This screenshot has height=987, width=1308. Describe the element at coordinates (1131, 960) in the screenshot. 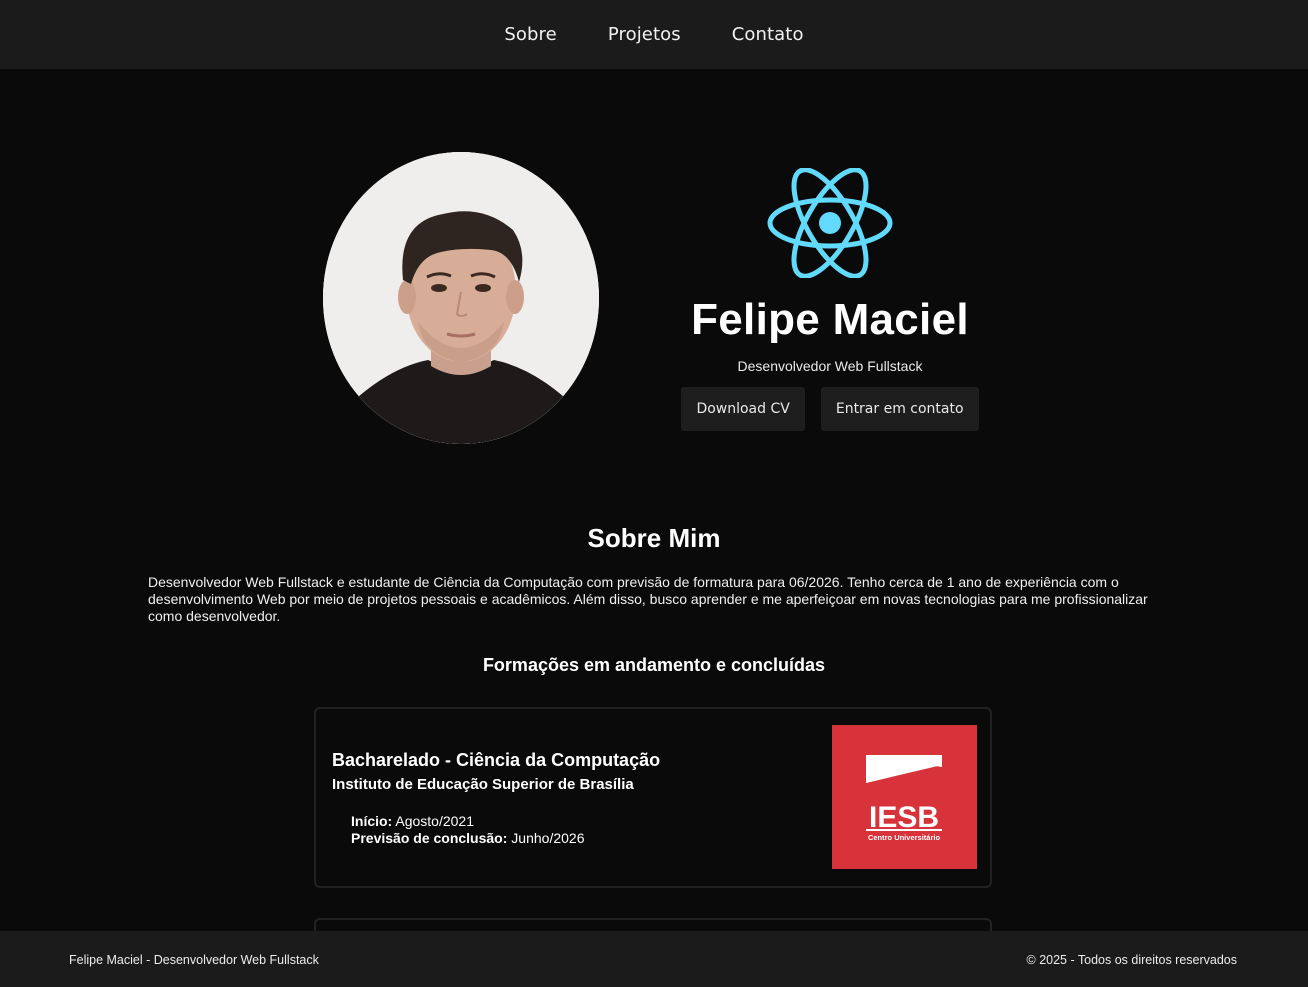

I see `footer-copyright: © 2025 - Todos os direitos reservados` at that location.